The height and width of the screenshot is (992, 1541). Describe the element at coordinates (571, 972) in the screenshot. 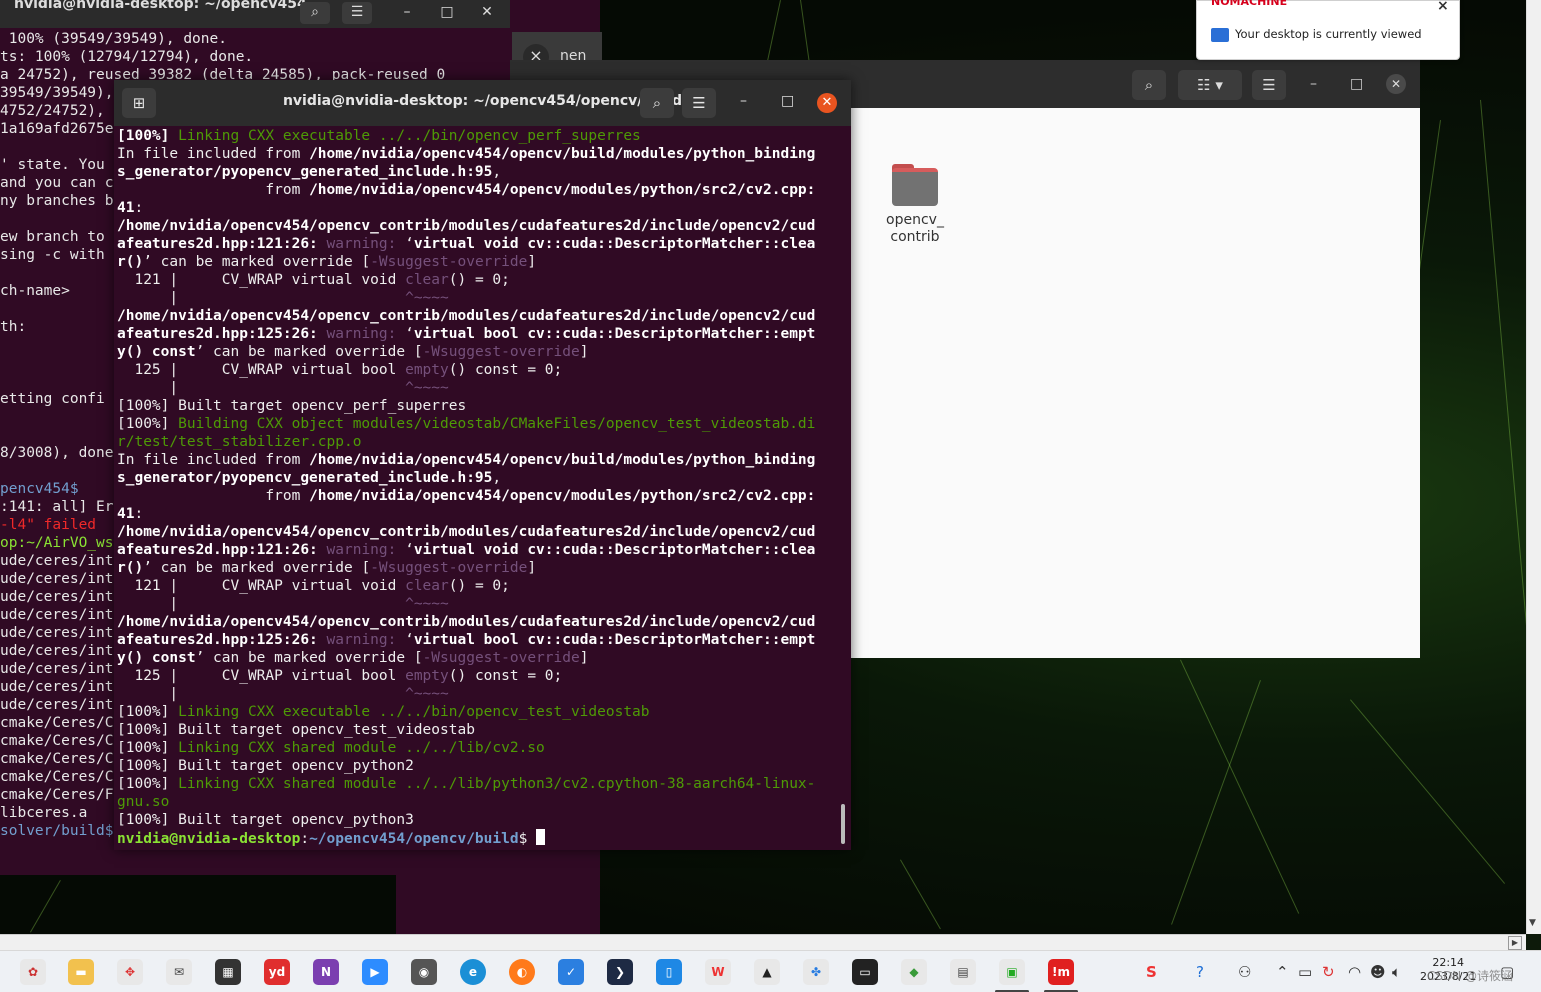

I see `feishu-icon: ✓` at that location.